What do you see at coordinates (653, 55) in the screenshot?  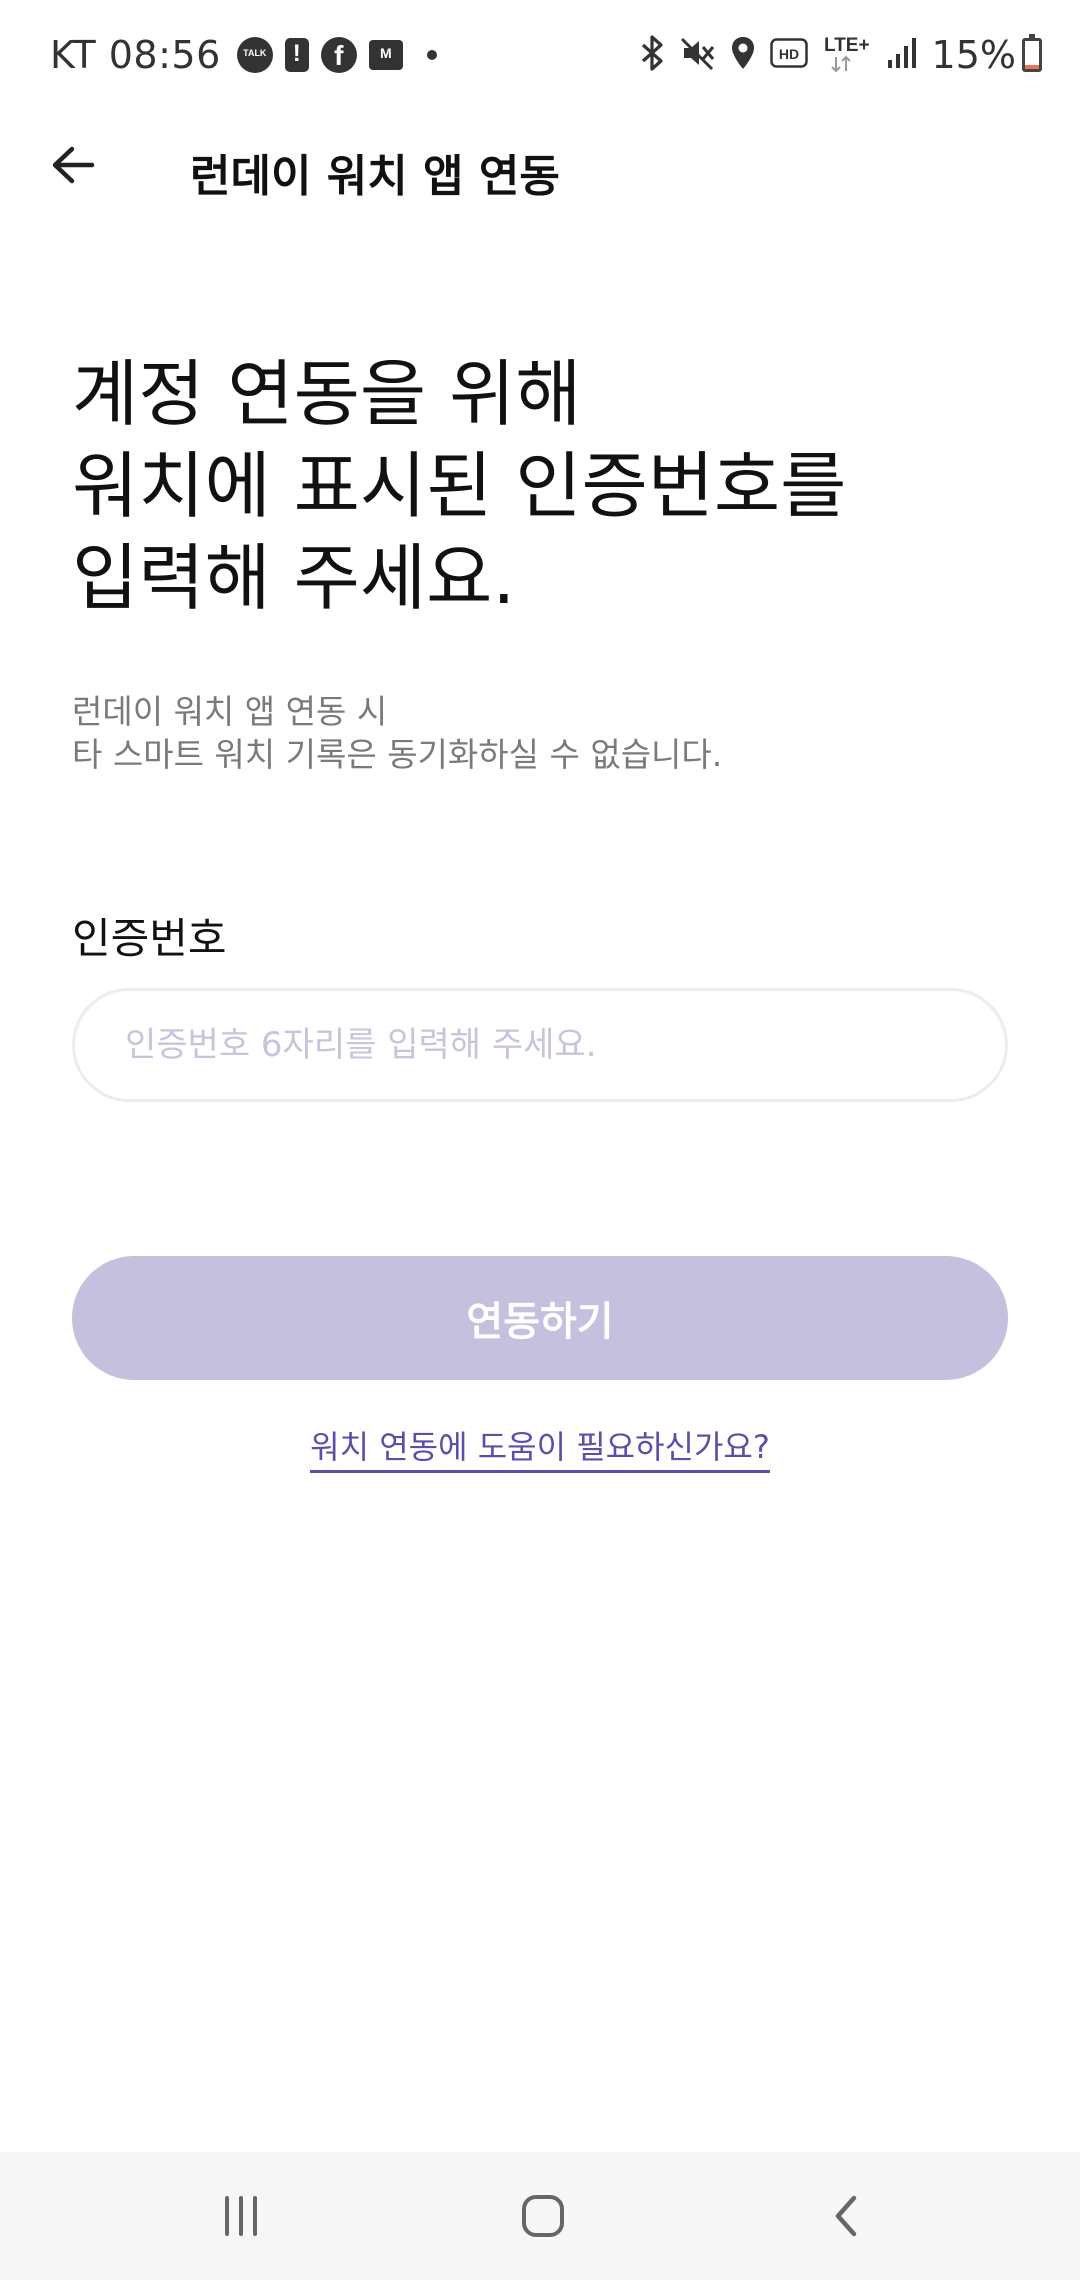 I see `bluetooth-icon` at bounding box center [653, 55].